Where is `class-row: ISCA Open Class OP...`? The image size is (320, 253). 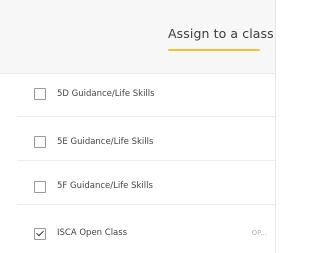 class-row: ISCA Open Class OP... is located at coordinates (146, 227).